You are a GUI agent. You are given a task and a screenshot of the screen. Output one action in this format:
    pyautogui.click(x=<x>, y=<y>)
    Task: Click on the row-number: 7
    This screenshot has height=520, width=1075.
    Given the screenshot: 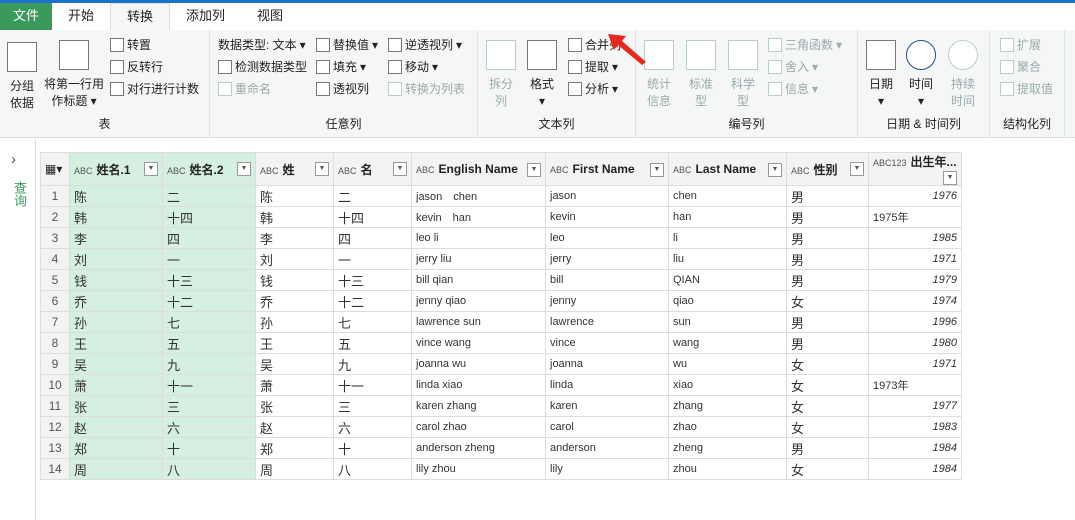 What is the action you would take?
    pyautogui.click(x=55, y=322)
    